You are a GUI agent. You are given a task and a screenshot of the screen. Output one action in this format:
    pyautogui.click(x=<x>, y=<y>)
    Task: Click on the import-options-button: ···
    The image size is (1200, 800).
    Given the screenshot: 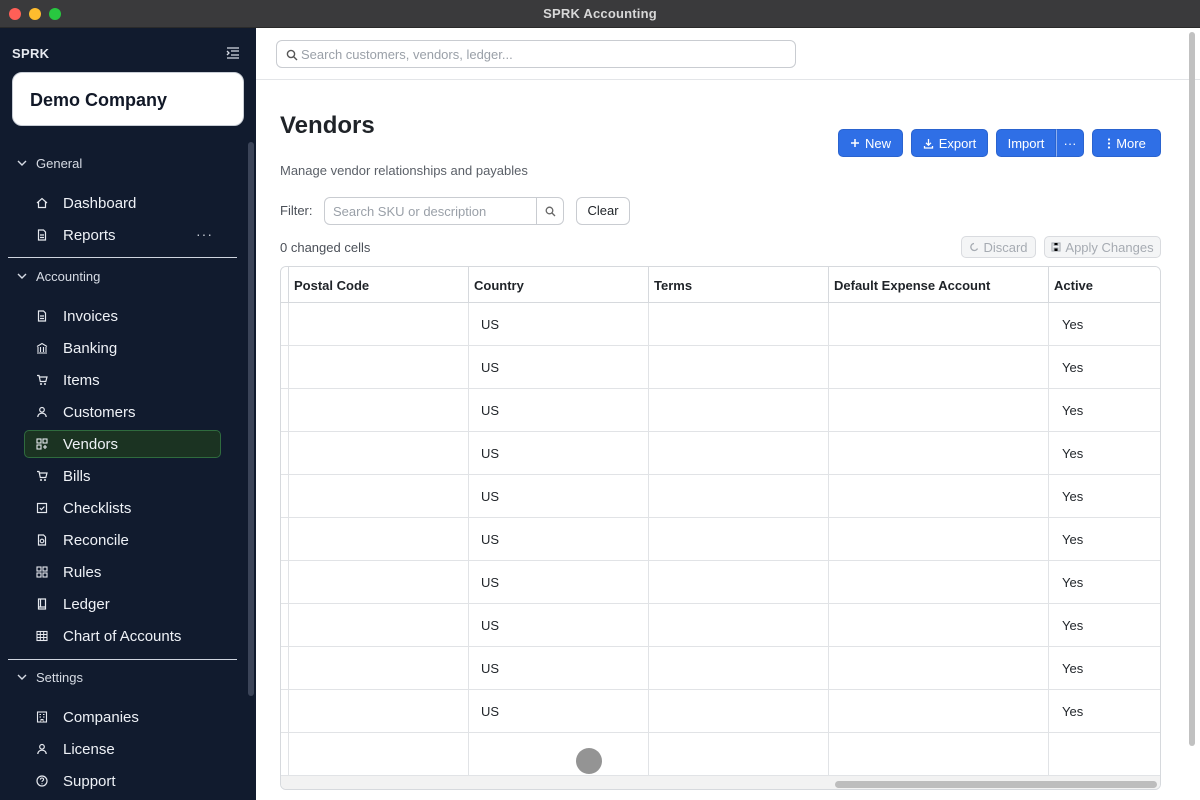 What is the action you would take?
    pyautogui.click(x=1070, y=143)
    